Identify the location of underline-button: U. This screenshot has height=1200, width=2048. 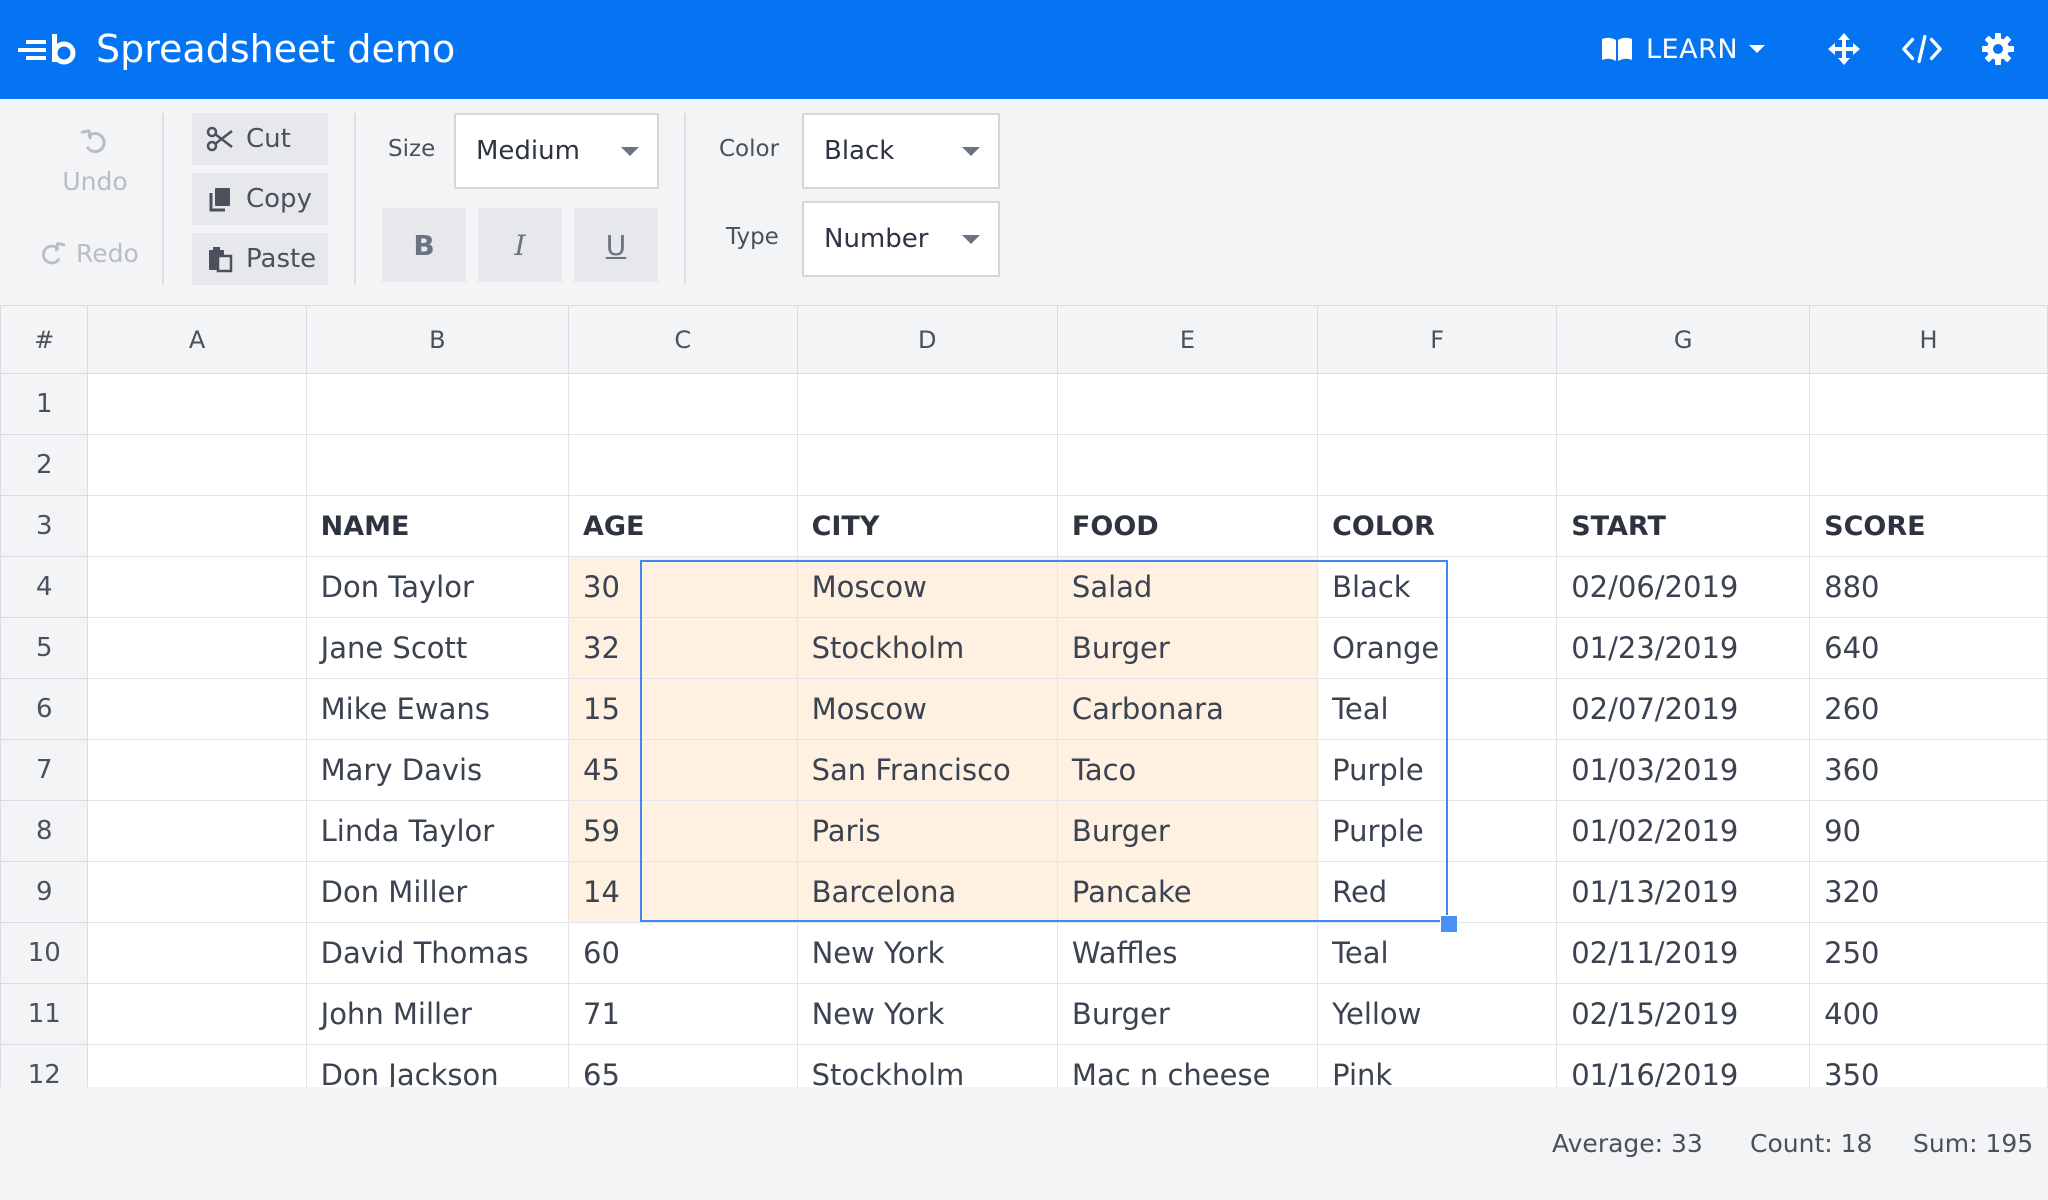
(616, 245).